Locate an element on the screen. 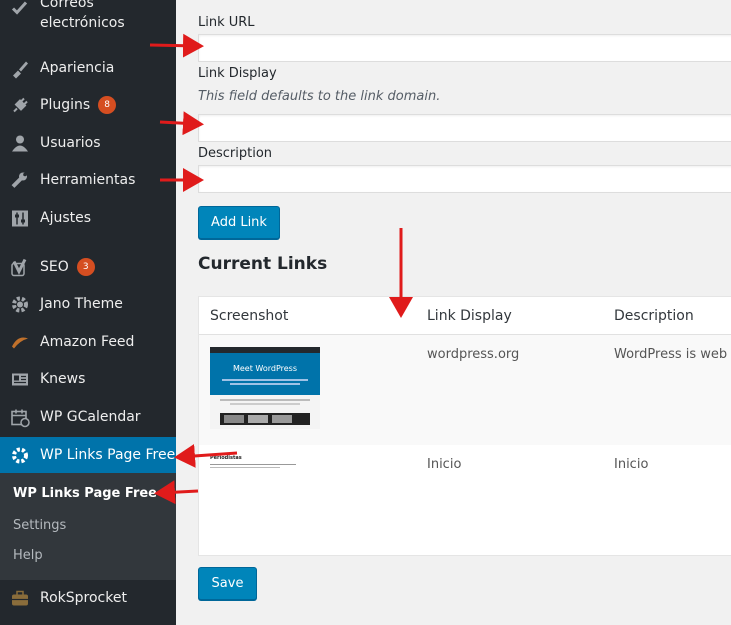 This screenshot has width=731, height=625. arrow-menu-item is located at coordinates (206, 455).